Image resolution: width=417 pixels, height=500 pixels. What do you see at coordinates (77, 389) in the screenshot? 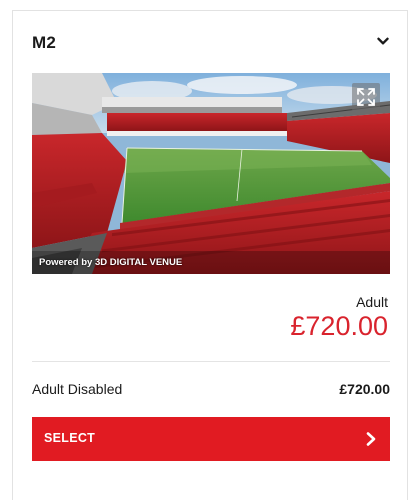
I see `alt-ticket-type: Adult Disabled` at bounding box center [77, 389].